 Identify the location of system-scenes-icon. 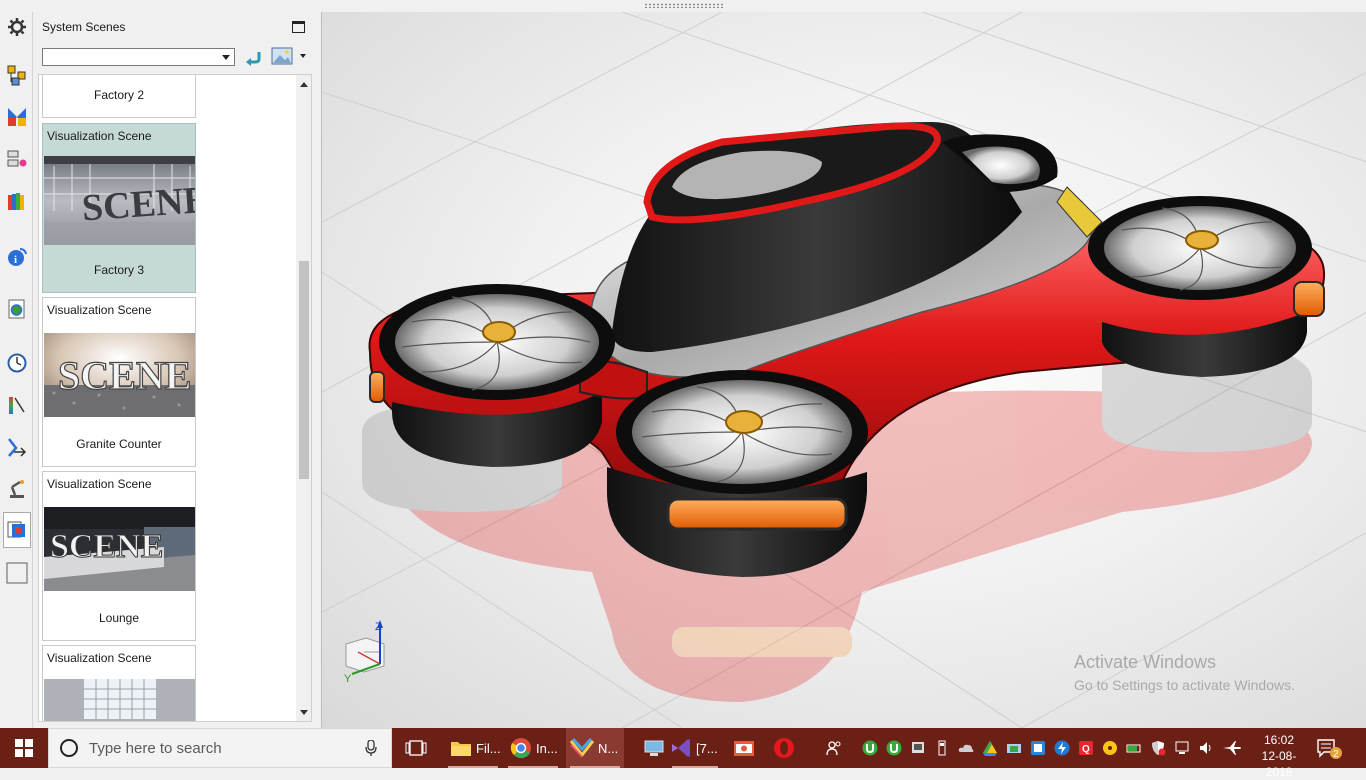
(17, 530).